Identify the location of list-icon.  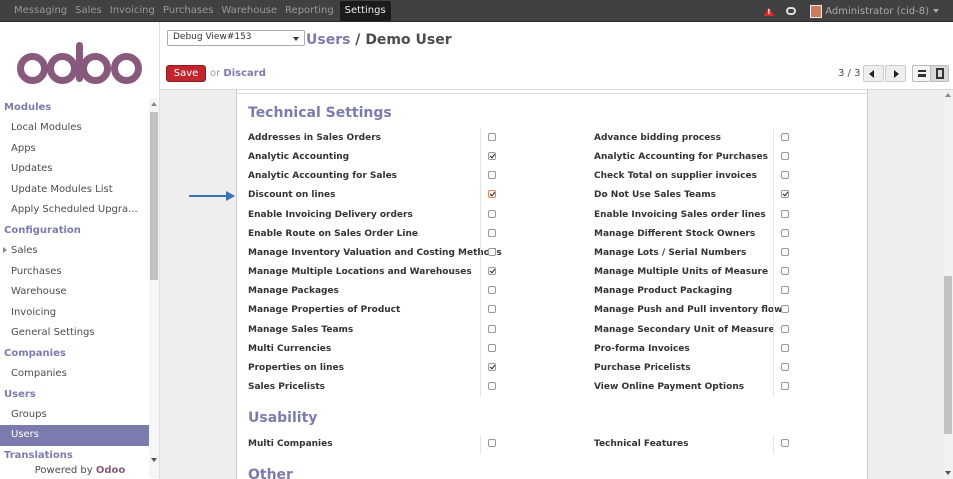
(922, 73).